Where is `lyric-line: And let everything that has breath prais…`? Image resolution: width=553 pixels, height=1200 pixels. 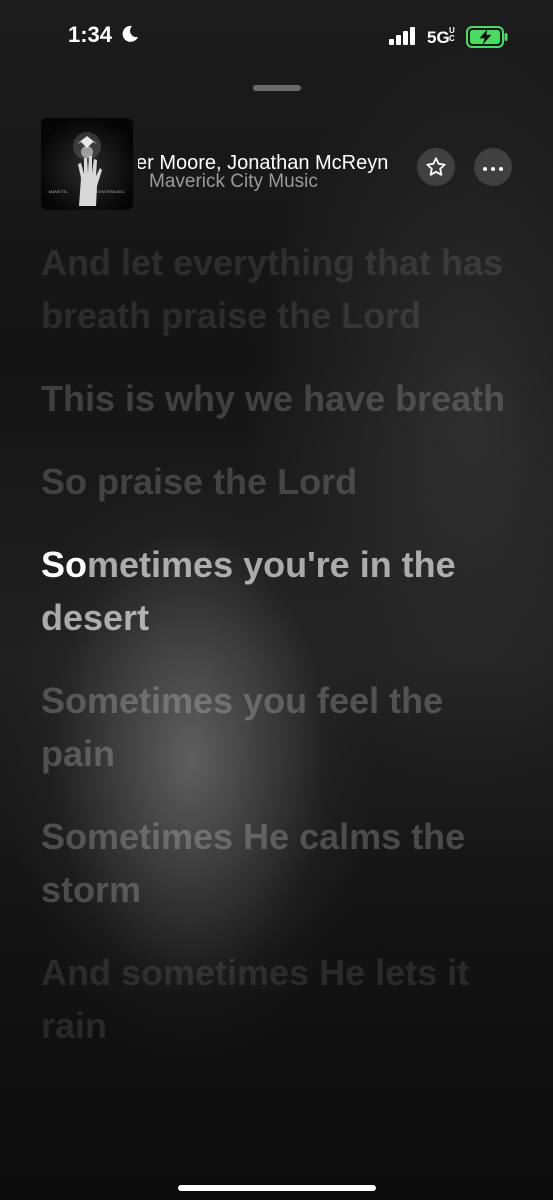
lyric-line: And let everything that has breath prais… is located at coordinates (281, 289).